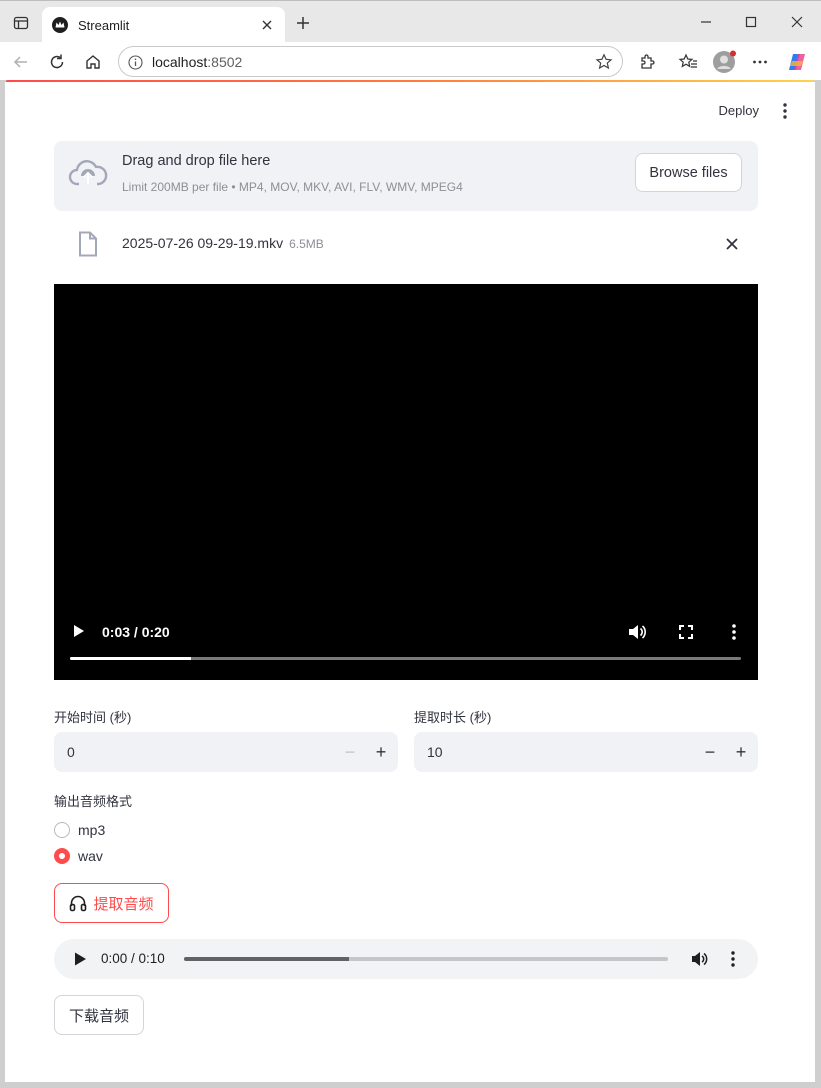 The width and height of the screenshot is (821, 1088). I want to click on video-progress, so click(405, 658).